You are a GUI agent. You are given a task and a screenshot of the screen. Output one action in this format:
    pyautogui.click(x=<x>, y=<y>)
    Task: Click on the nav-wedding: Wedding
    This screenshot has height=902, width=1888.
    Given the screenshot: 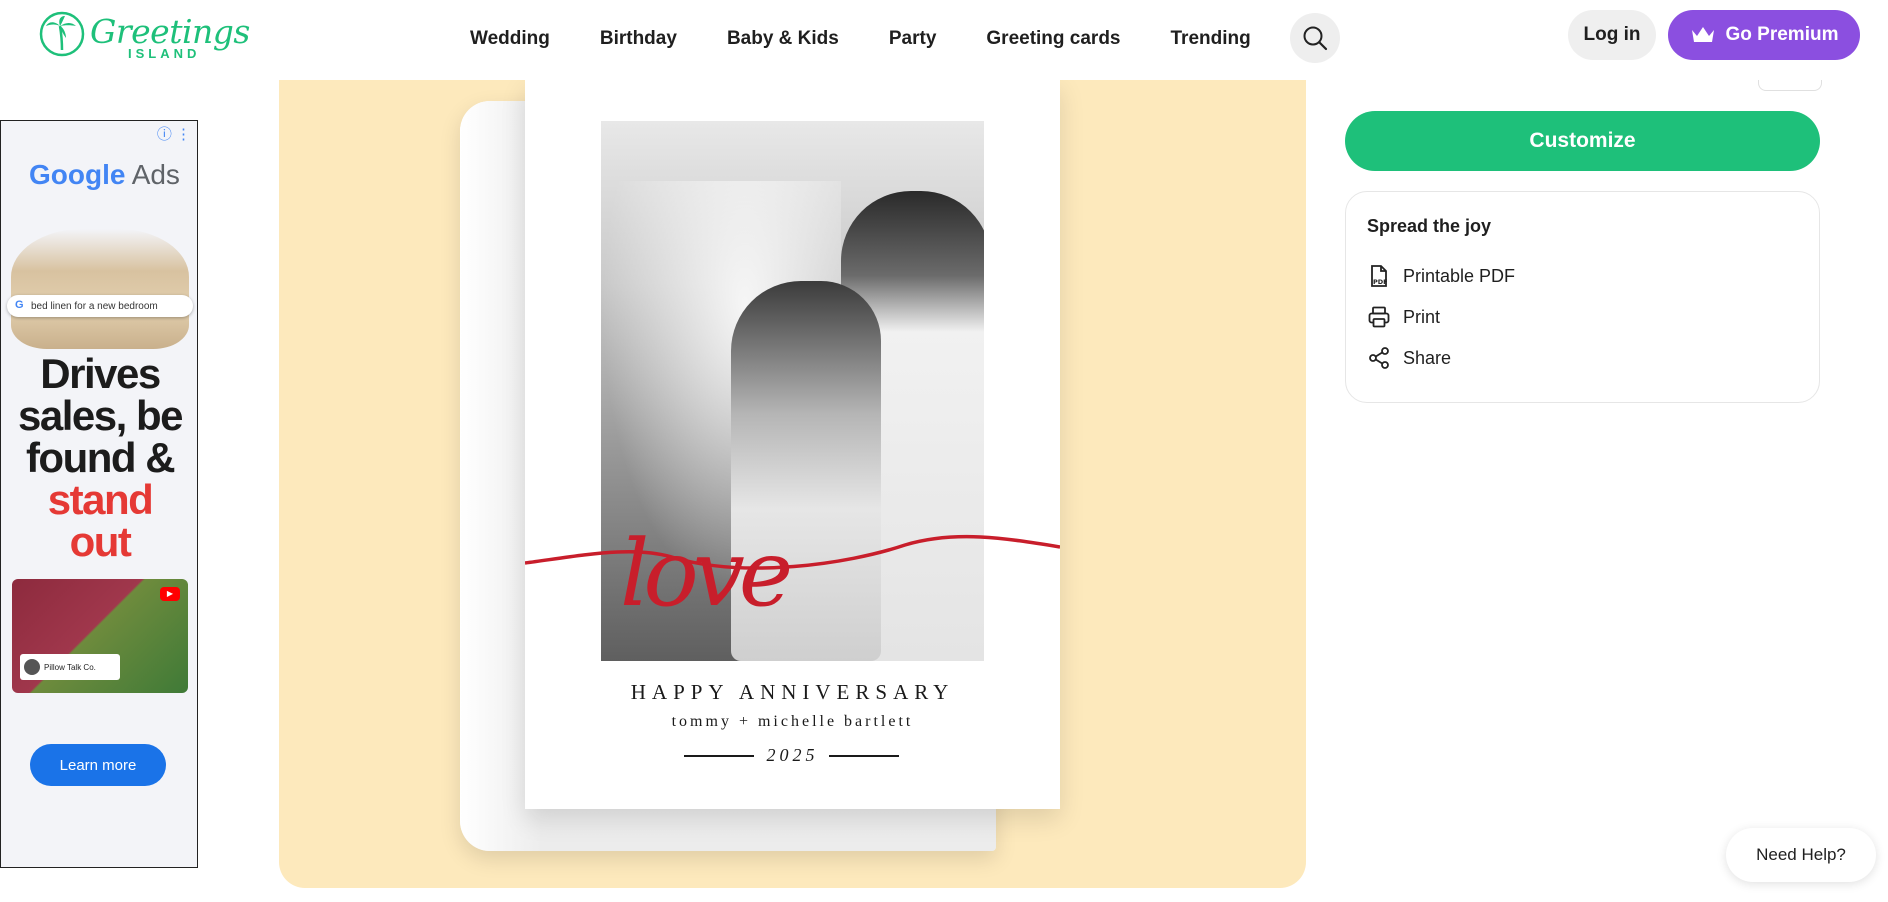 What is the action you would take?
    pyautogui.click(x=510, y=39)
    